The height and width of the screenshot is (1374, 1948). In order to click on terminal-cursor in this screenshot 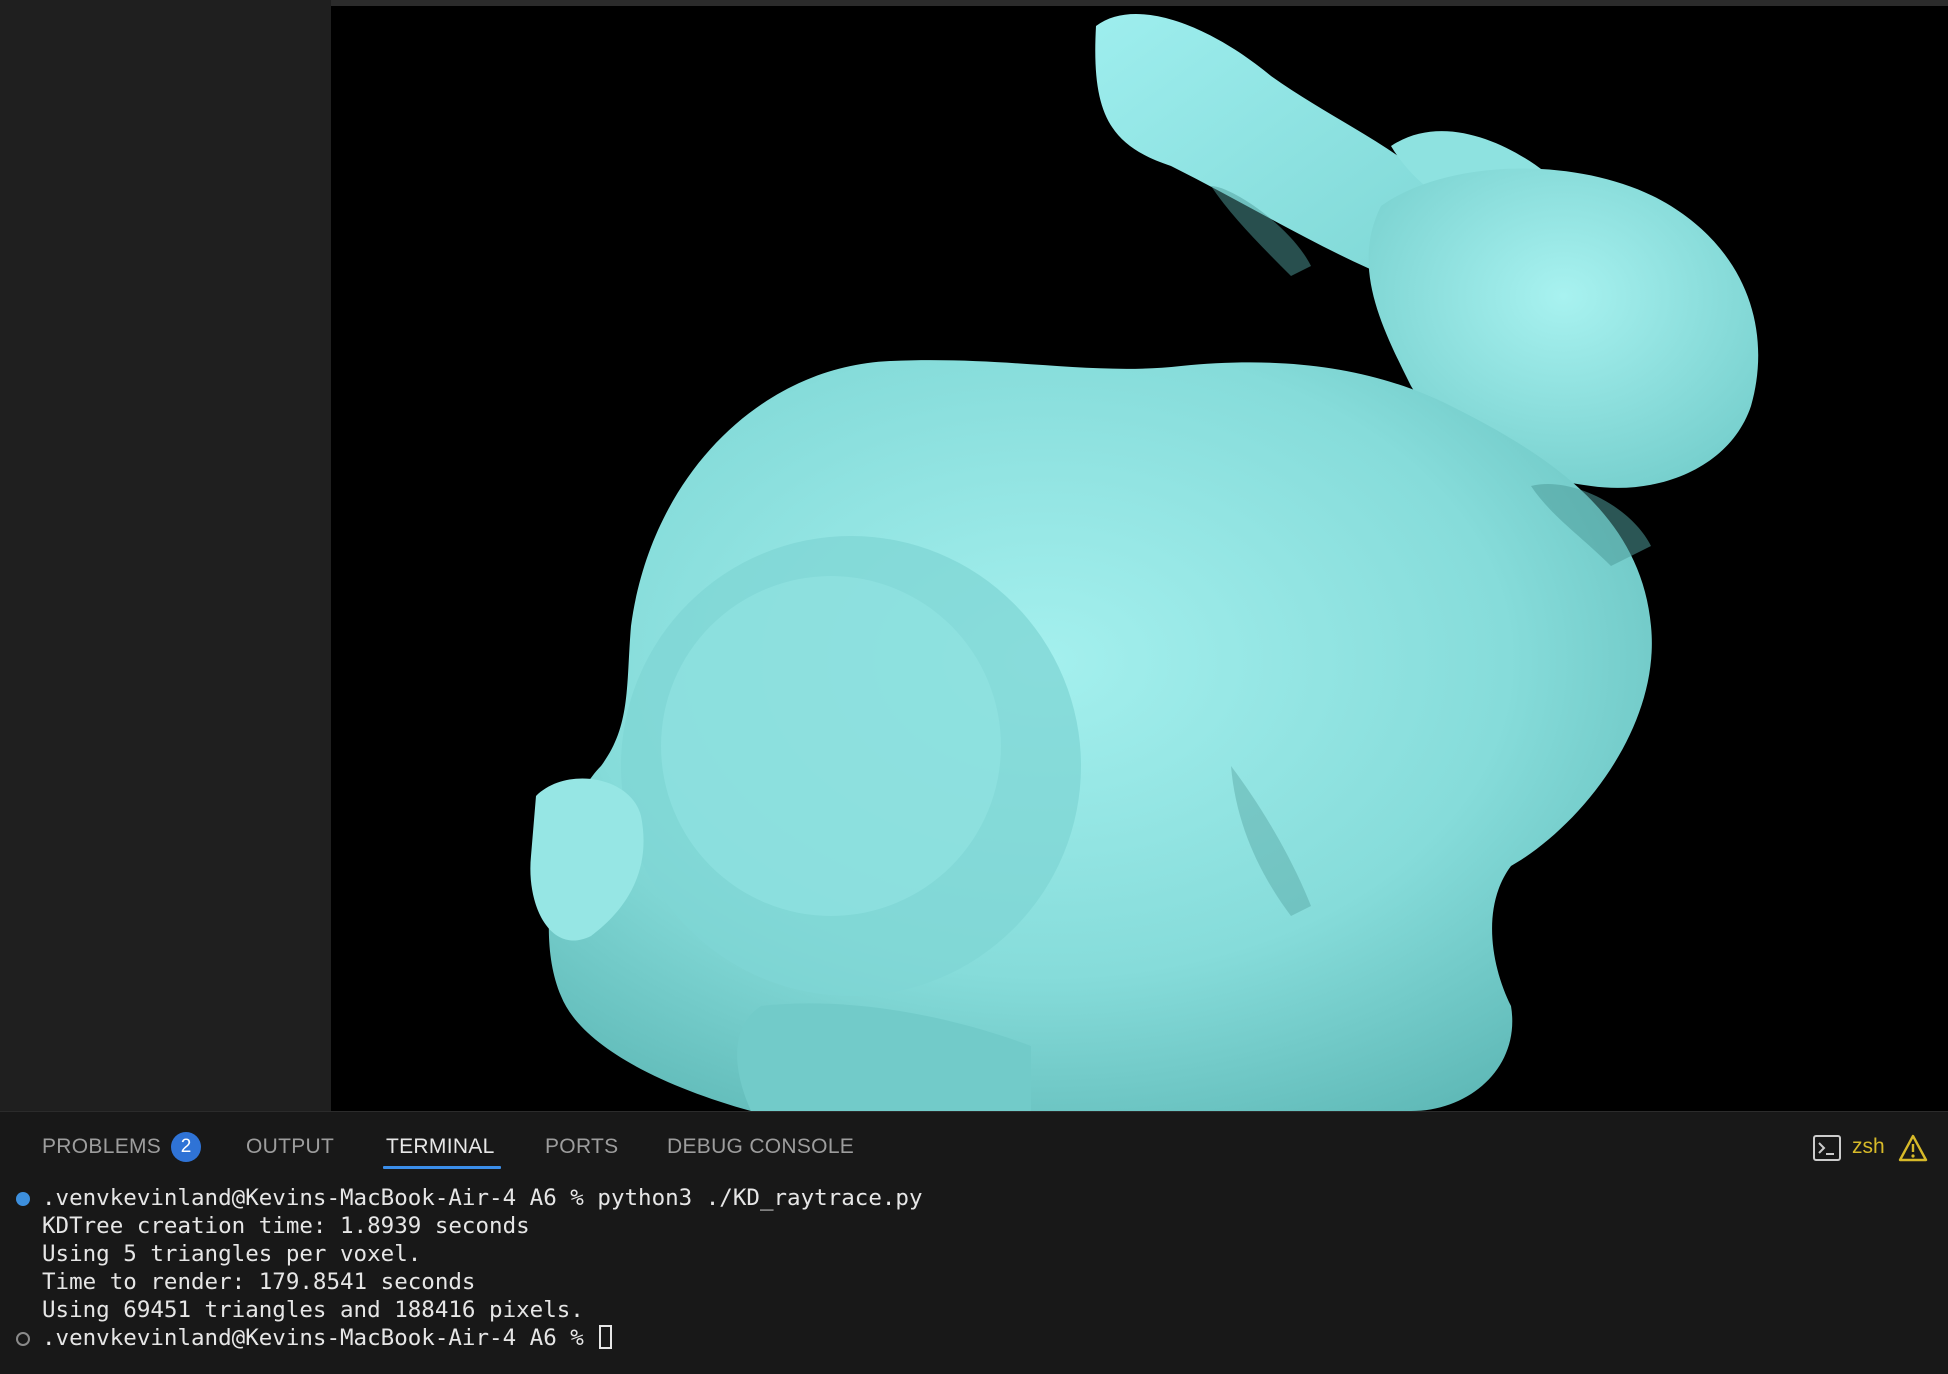, I will do `click(606, 1337)`.